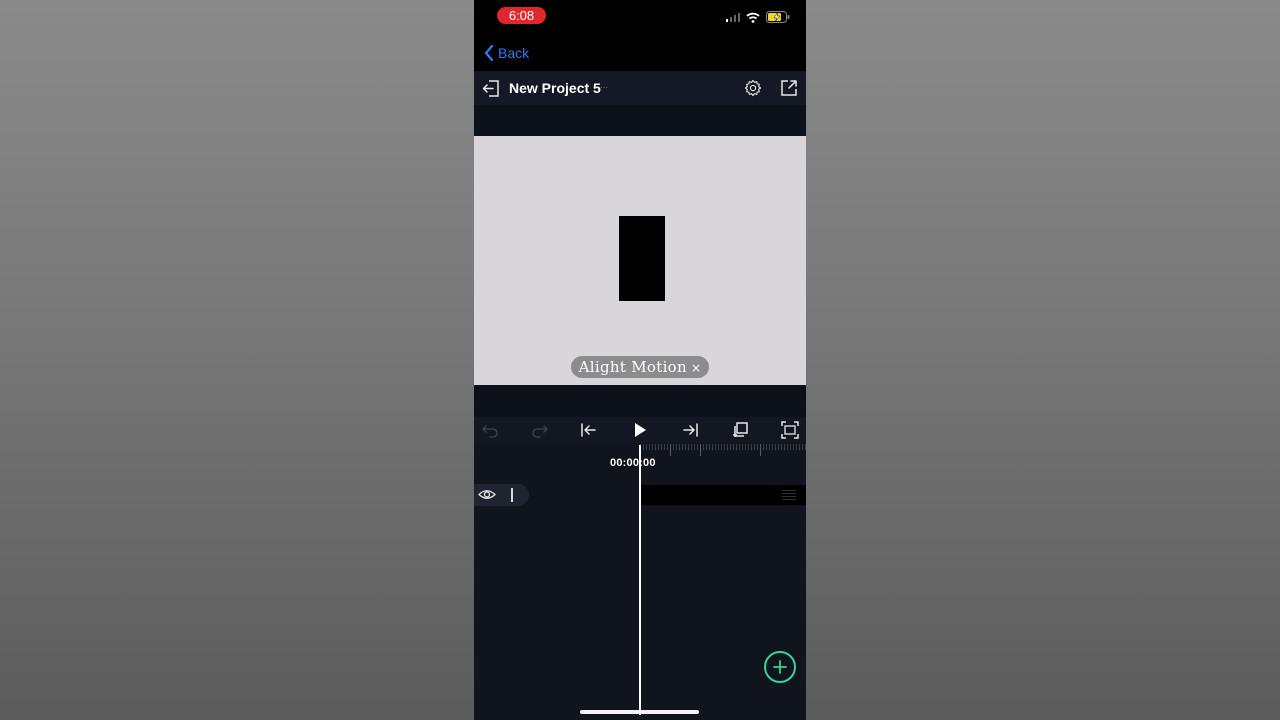  I want to click on play-icon, so click(640, 430).